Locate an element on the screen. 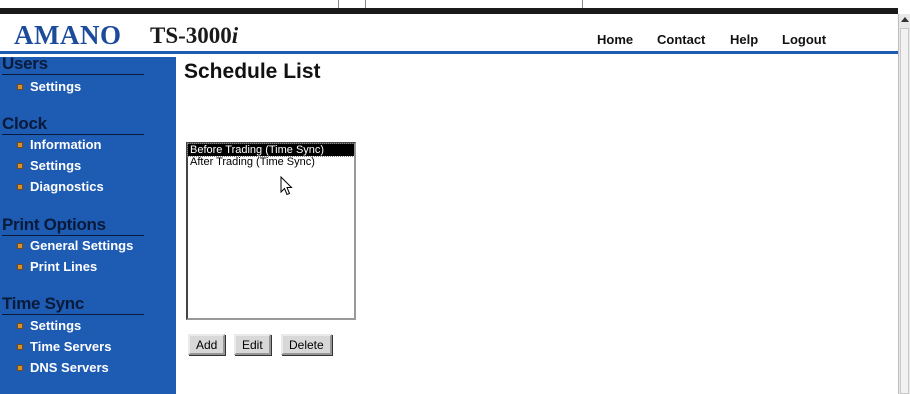 The width and height of the screenshot is (910, 394). sidebar-section-time-sync: Time Sync is located at coordinates (43, 303).